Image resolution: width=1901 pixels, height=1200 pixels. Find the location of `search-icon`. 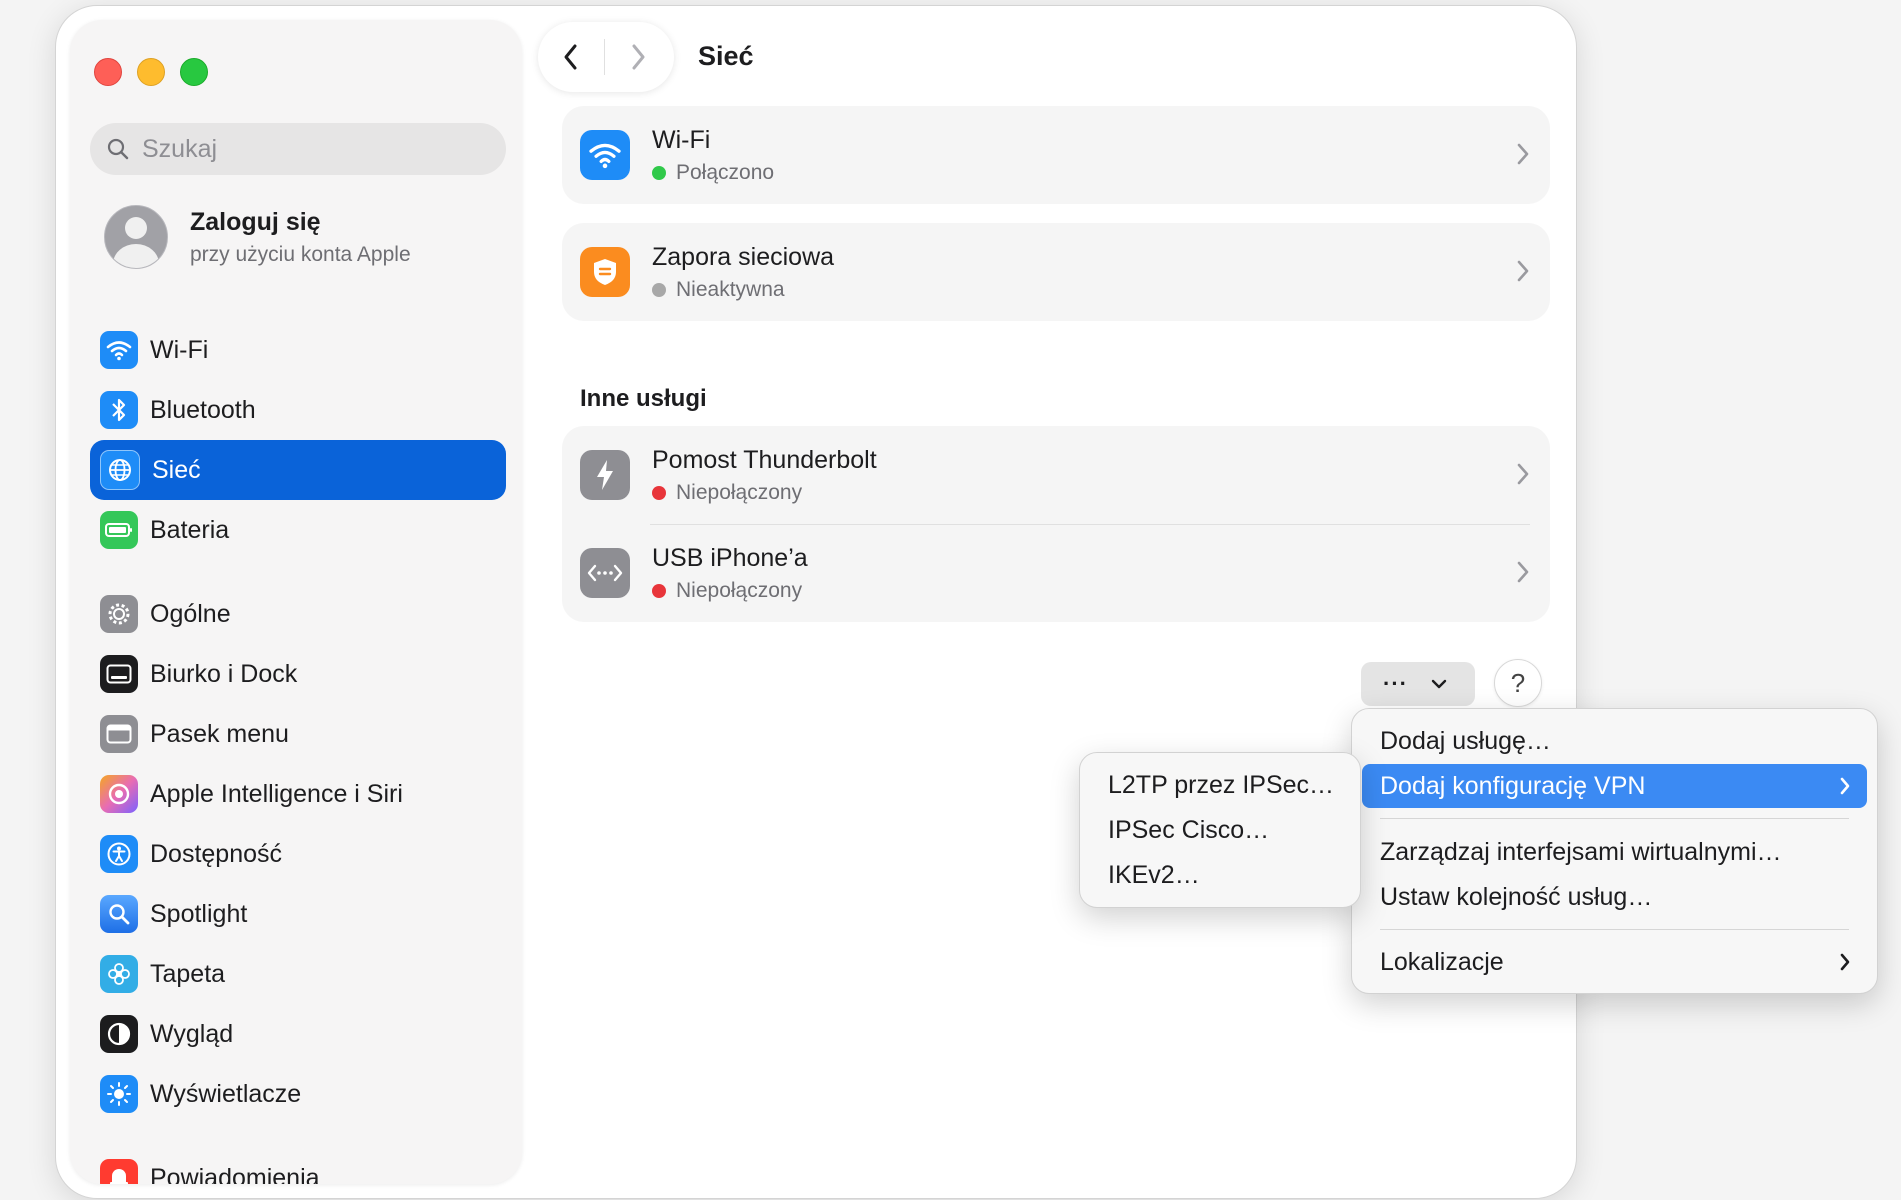

search-icon is located at coordinates (118, 149).